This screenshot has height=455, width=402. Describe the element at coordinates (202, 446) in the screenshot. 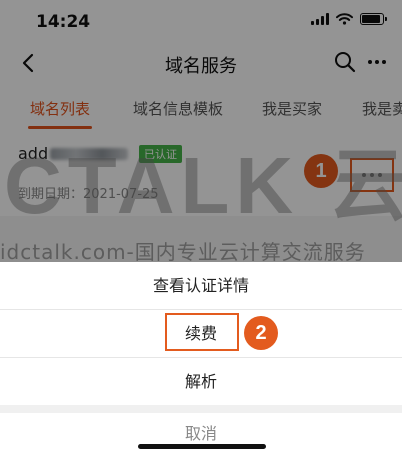

I see `home-indicator` at that location.